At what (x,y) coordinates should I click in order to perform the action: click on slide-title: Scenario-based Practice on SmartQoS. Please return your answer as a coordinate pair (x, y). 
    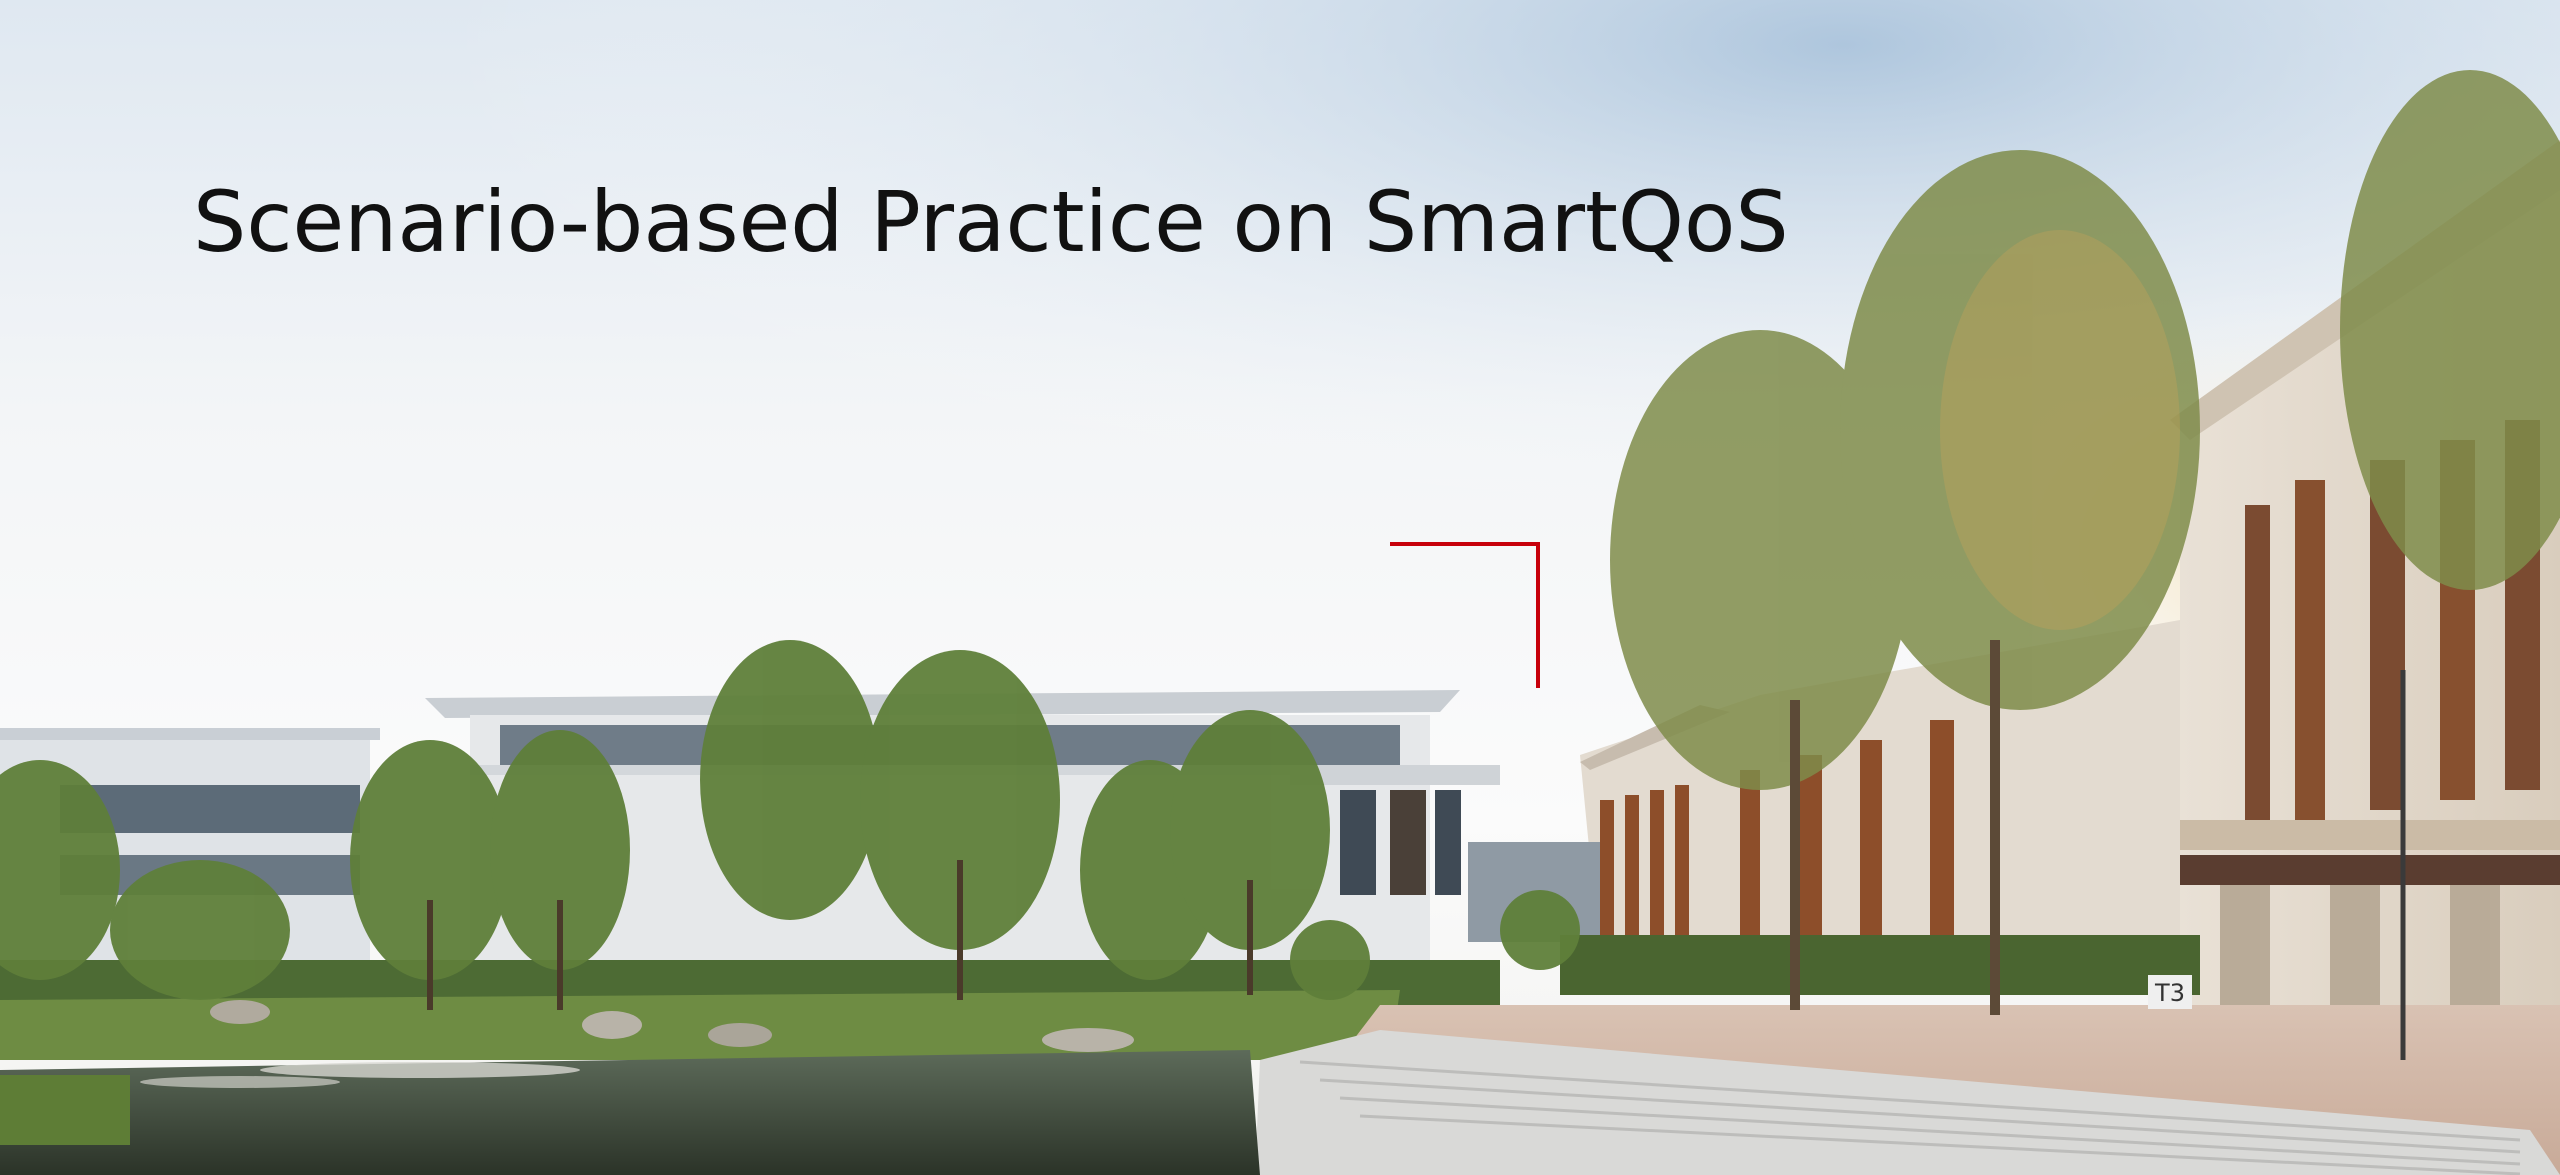
    Looking at the image, I should click on (991, 222).